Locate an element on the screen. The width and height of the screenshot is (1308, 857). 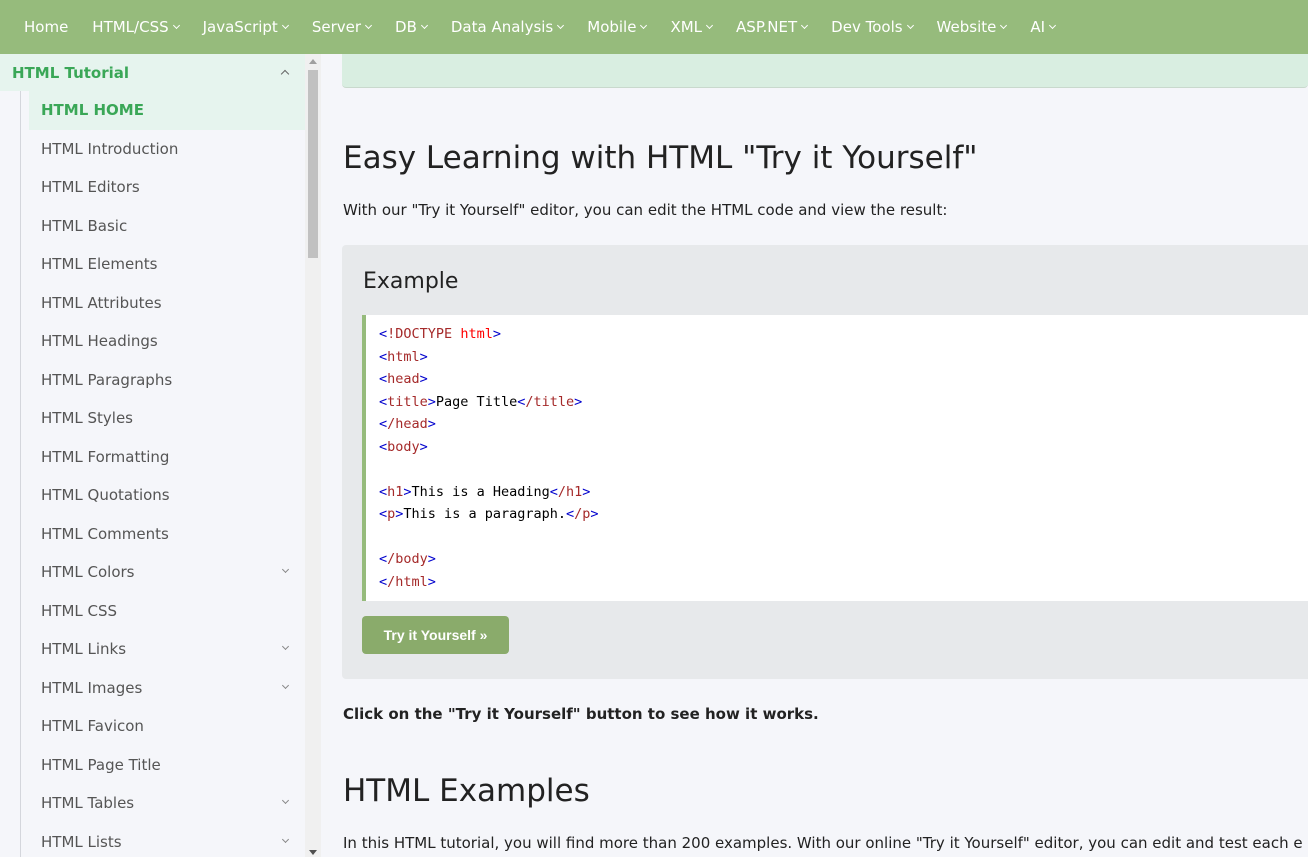
sidebar-scrollbar is located at coordinates (313, 455).